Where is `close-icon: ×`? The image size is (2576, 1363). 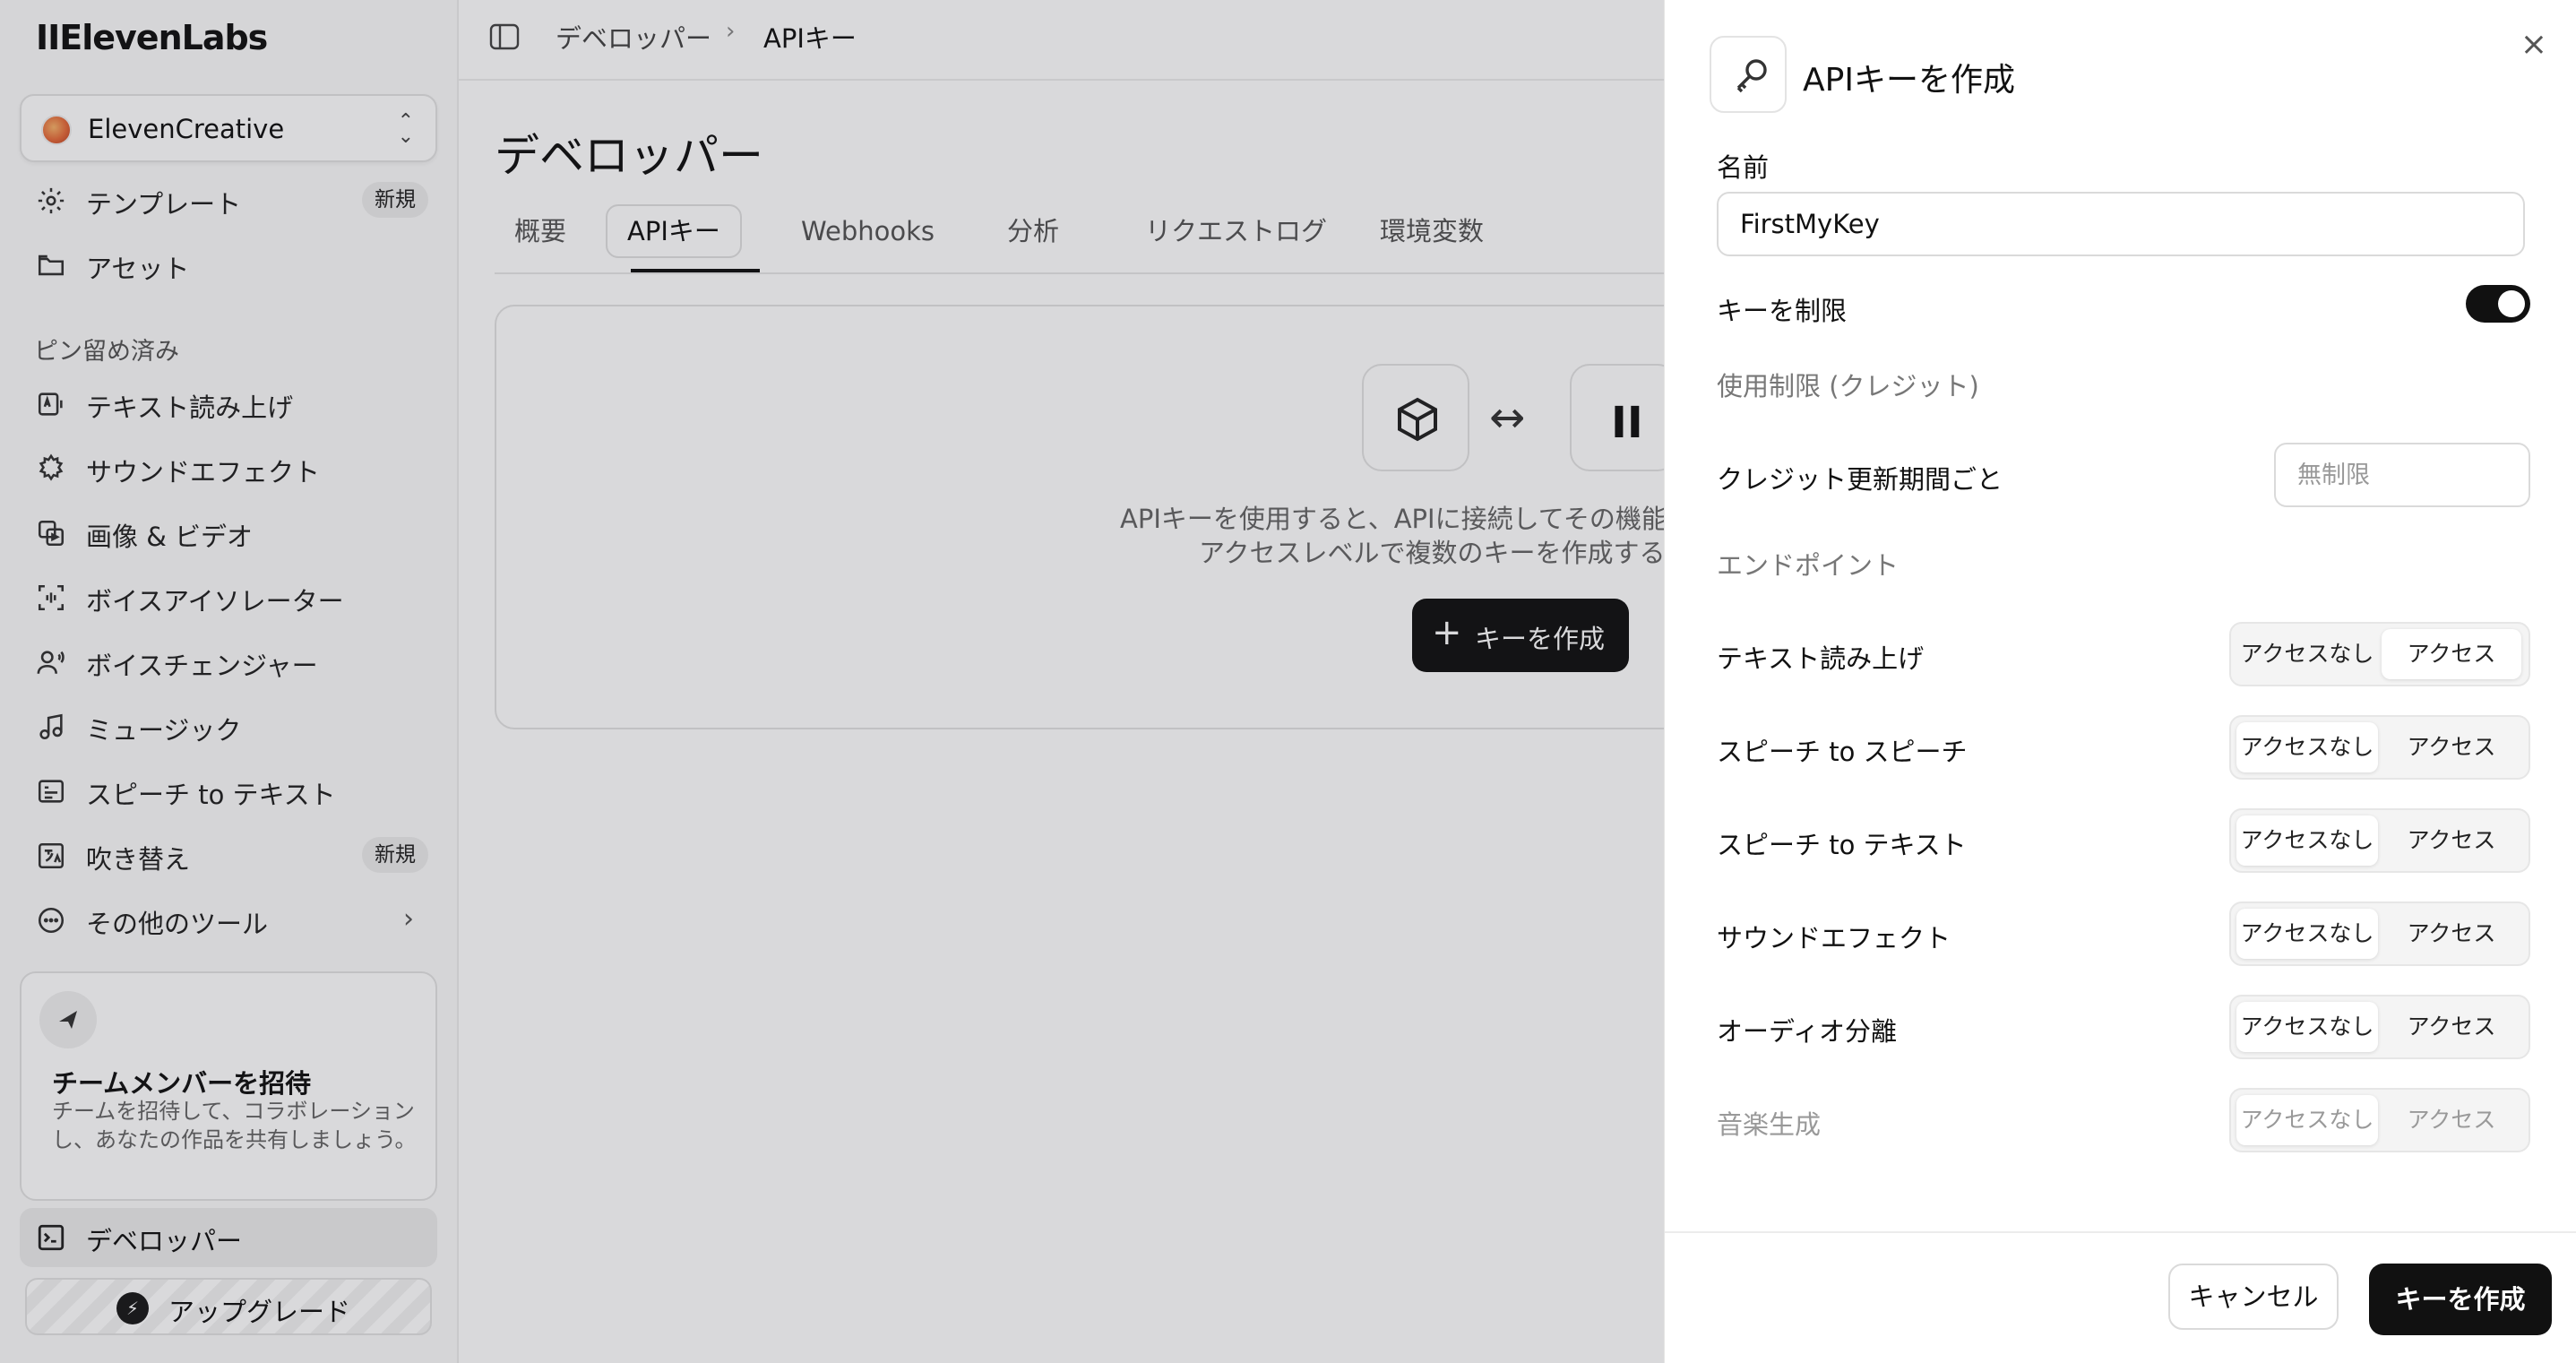 close-icon: × is located at coordinates (2534, 45).